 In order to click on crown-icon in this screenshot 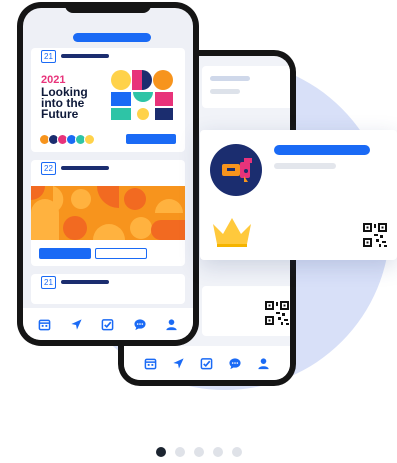, I will do `click(232, 232)`.